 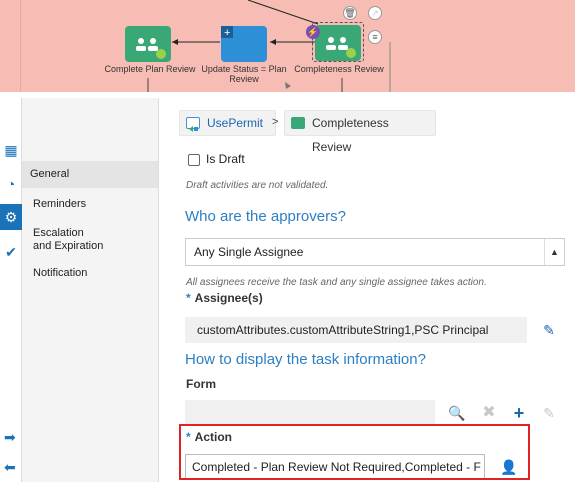 What do you see at coordinates (244, 74) in the screenshot?
I see `node-label: Update Status = Plan Review` at bounding box center [244, 74].